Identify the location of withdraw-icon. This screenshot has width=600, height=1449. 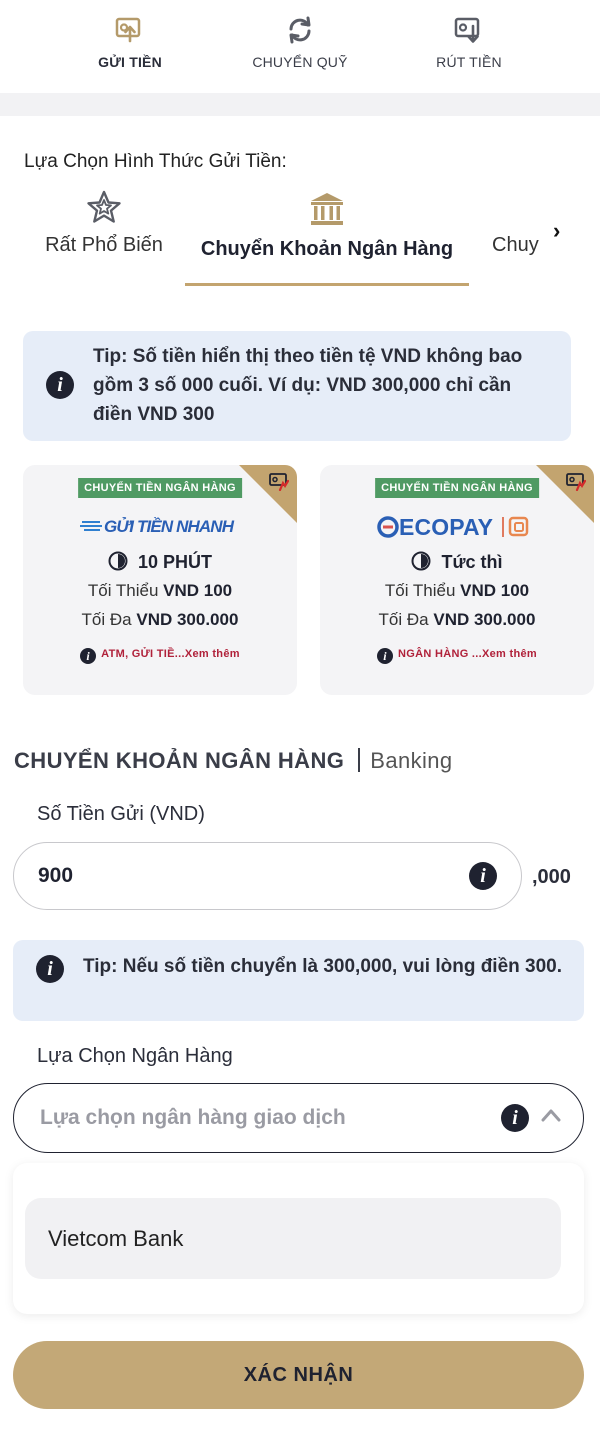
(467, 30).